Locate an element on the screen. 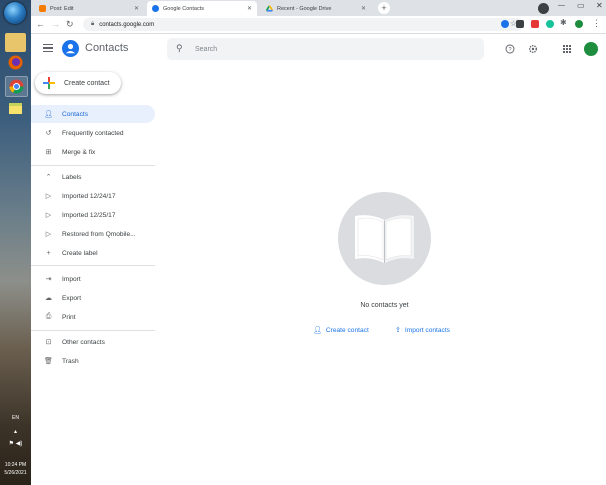  reload-icon: ↻ is located at coordinates (70, 24).